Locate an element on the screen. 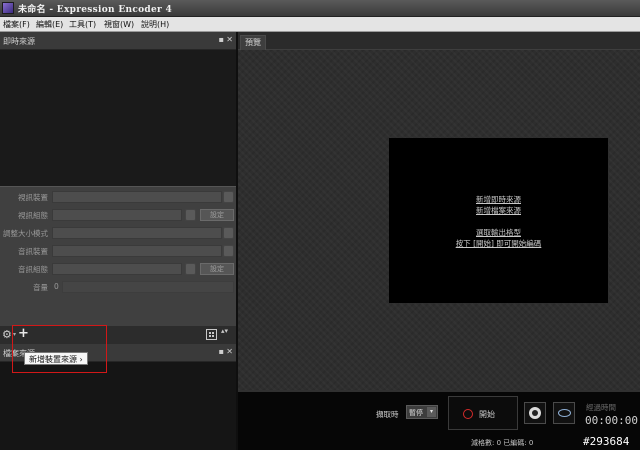  watermark-id: #293684 is located at coordinates (606, 441).